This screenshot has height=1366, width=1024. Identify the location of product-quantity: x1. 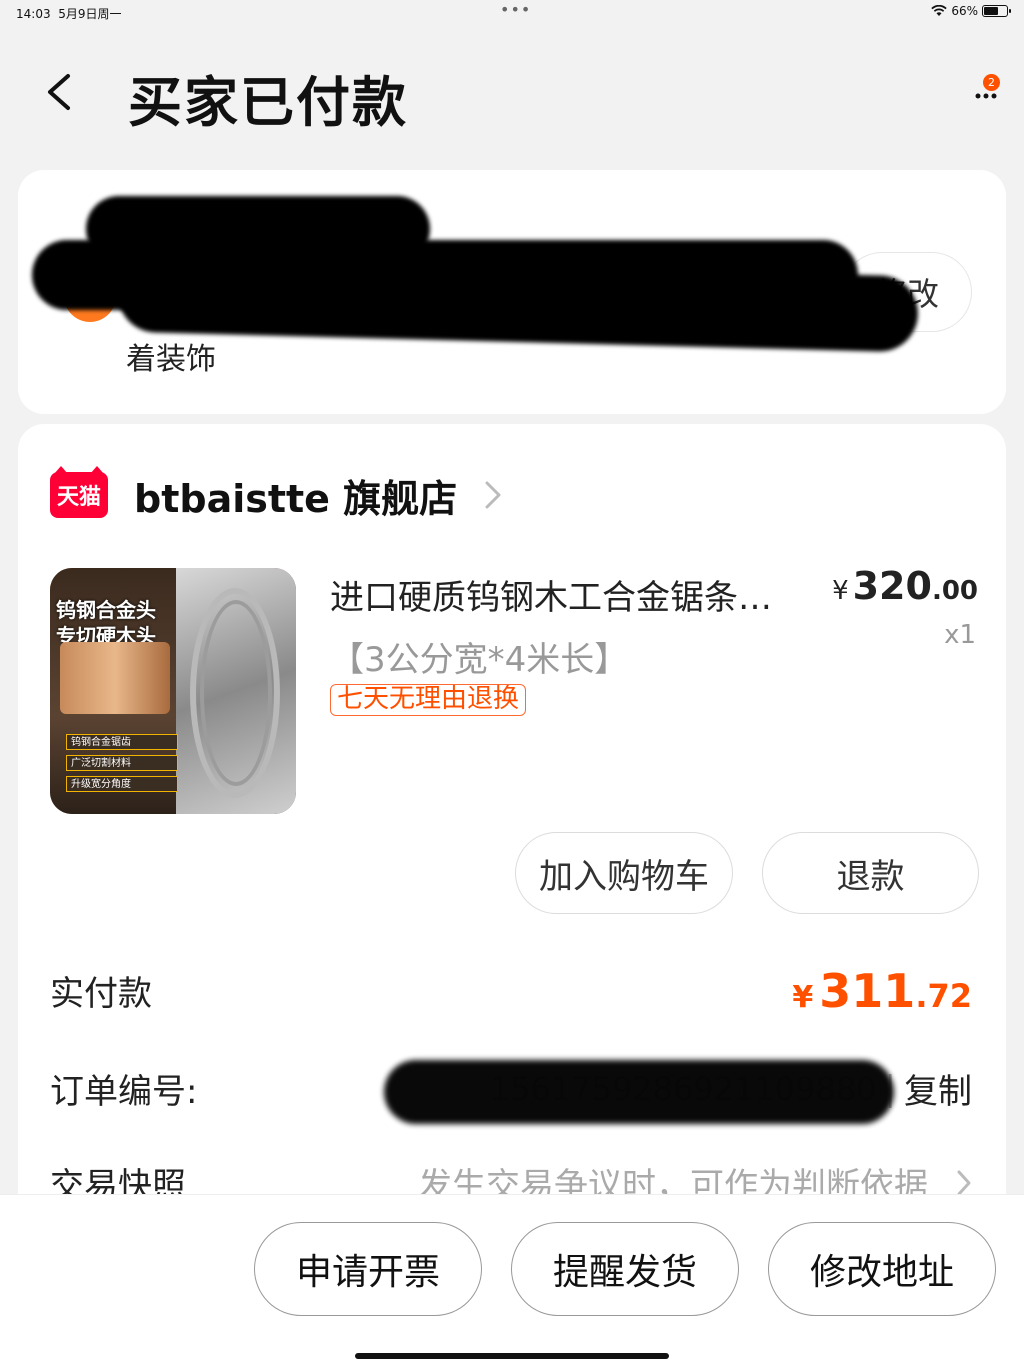
(960, 635).